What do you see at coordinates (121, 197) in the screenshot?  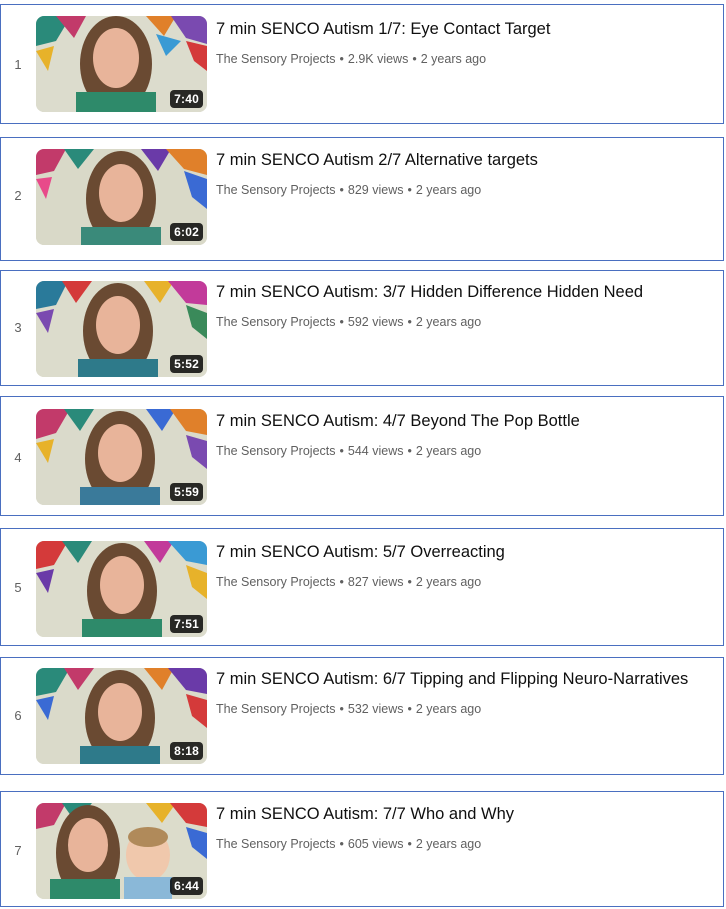 I see `video-thumbnail: 6:02` at bounding box center [121, 197].